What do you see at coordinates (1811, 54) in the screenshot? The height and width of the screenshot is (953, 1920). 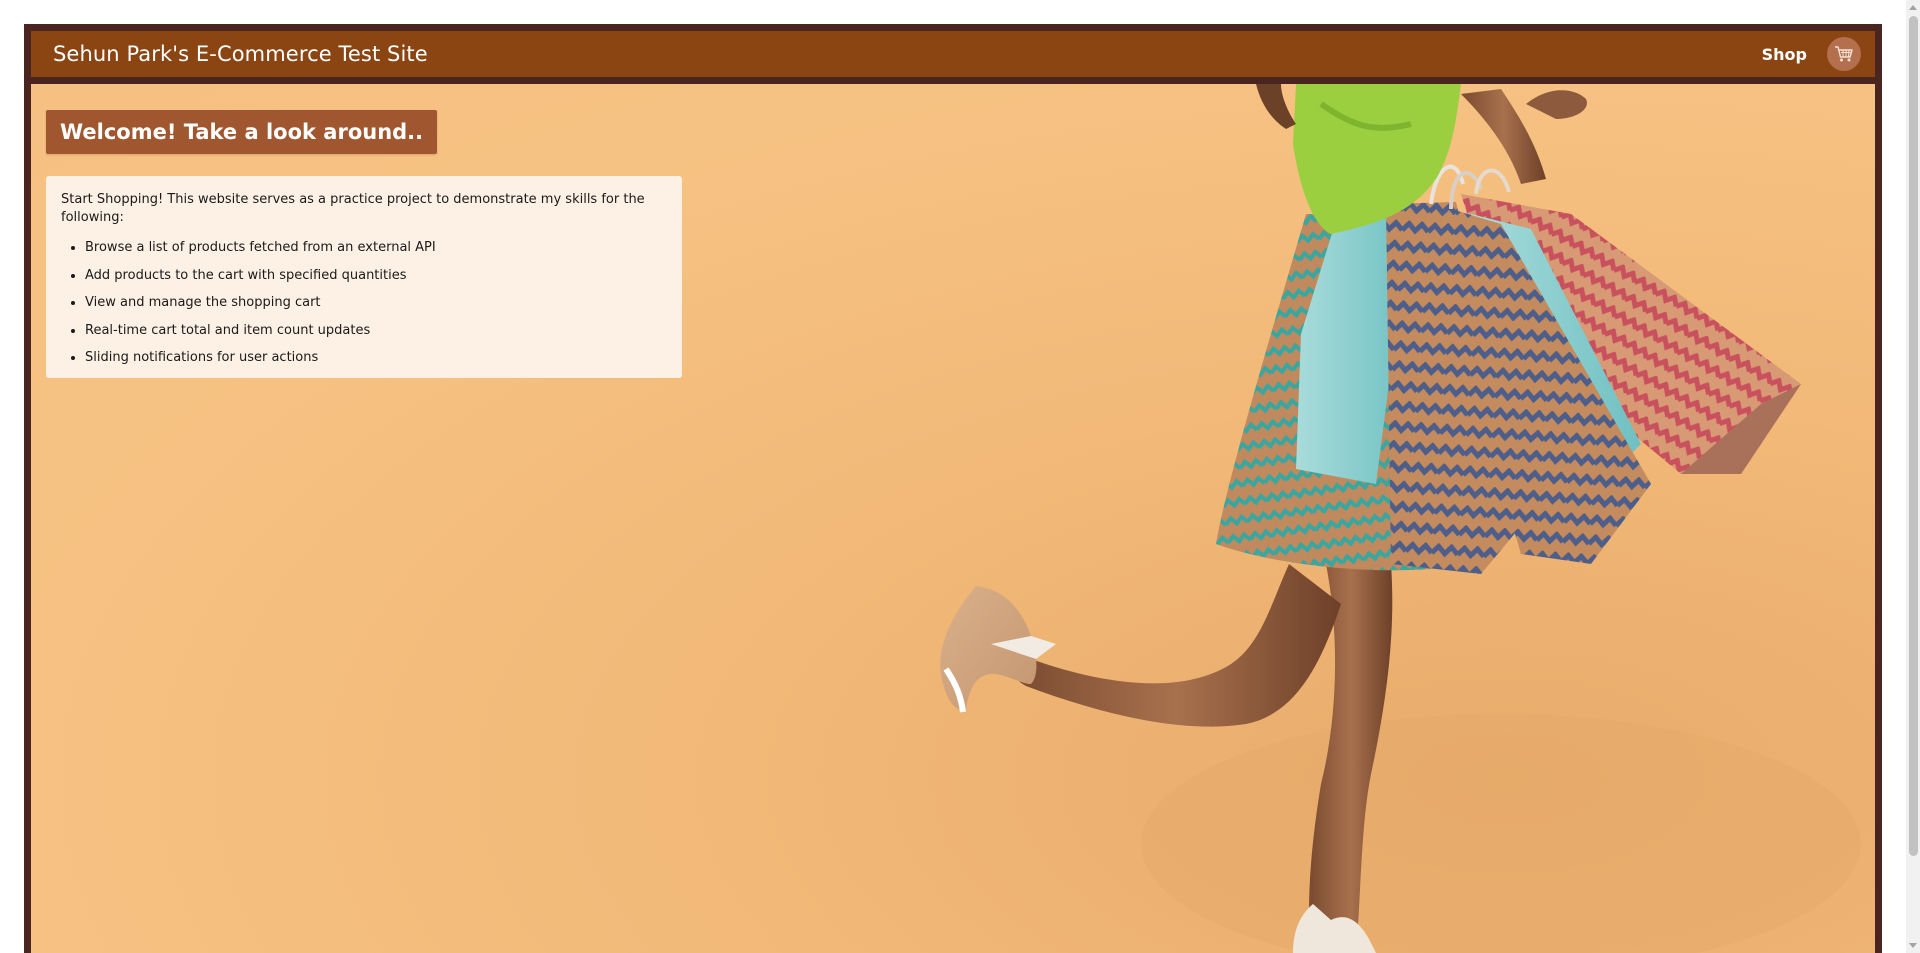 I see `nav-right: Shop` at bounding box center [1811, 54].